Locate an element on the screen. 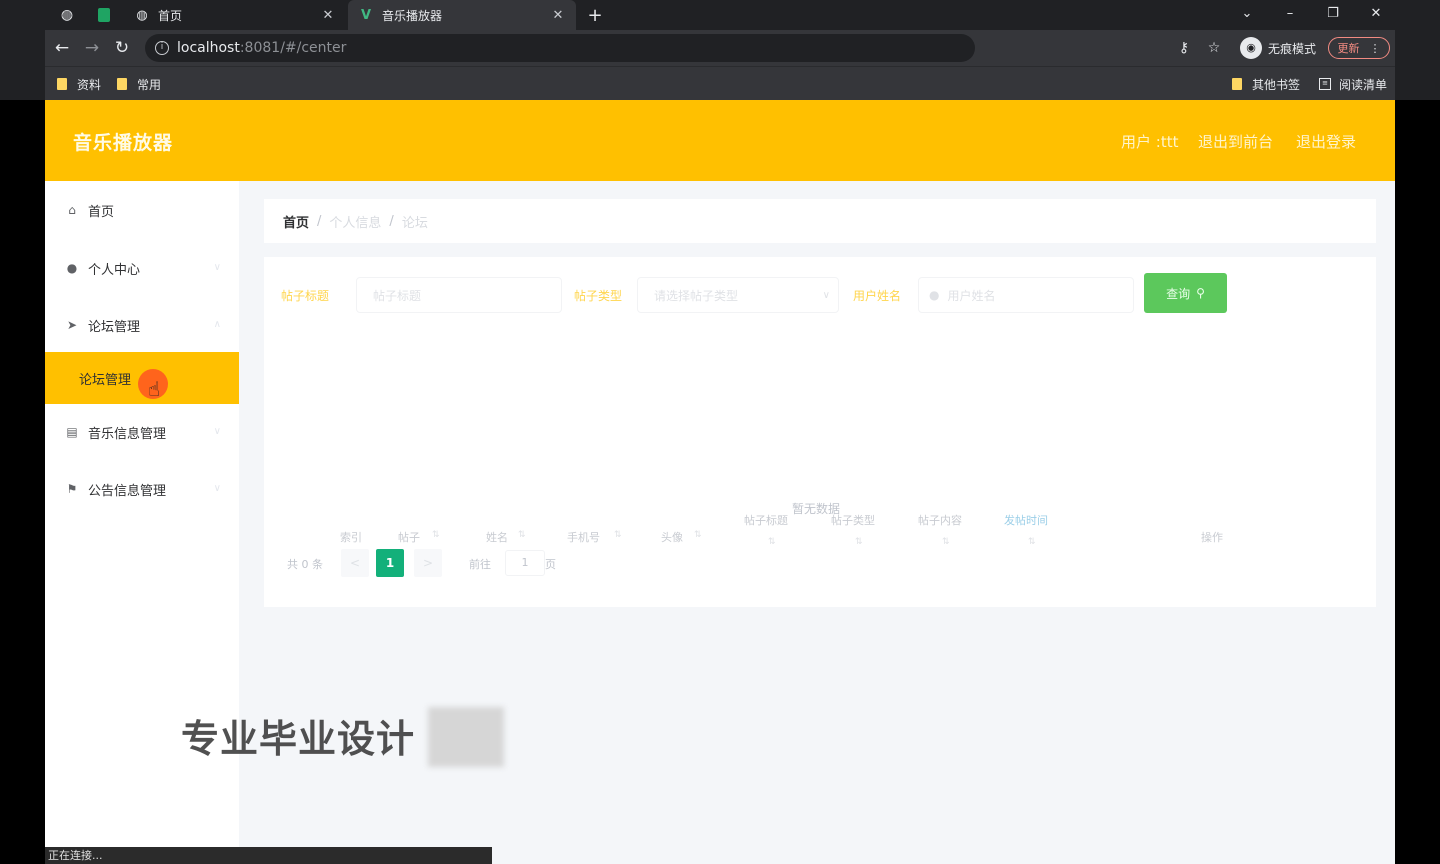  bookmark-folder-ziliao: 资料 is located at coordinates (79, 84).